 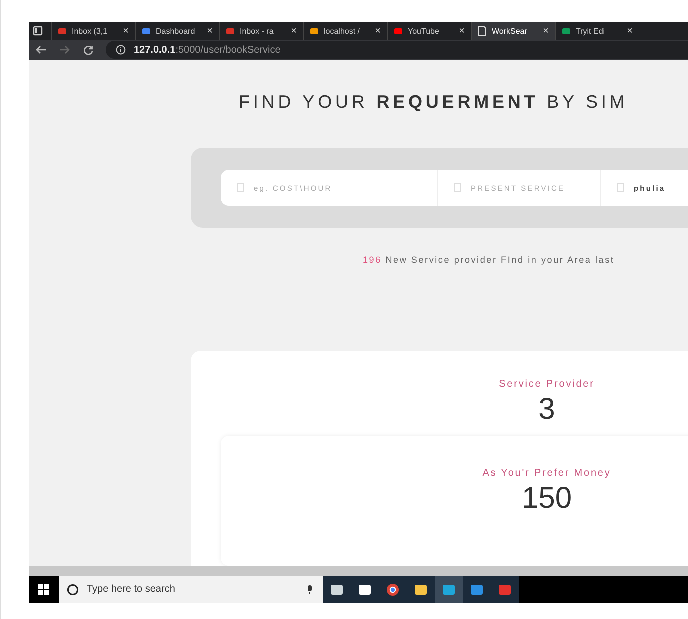 I want to click on page-icon, so click(x=482, y=31).